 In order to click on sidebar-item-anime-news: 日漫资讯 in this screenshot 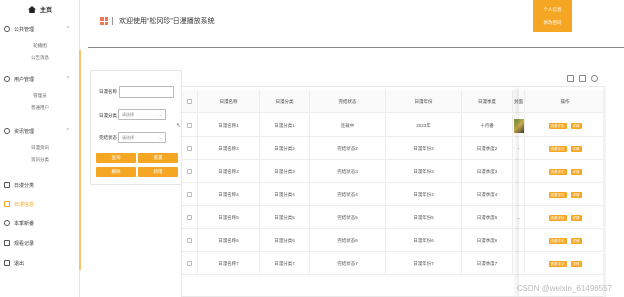, I will do `click(40, 148)`.